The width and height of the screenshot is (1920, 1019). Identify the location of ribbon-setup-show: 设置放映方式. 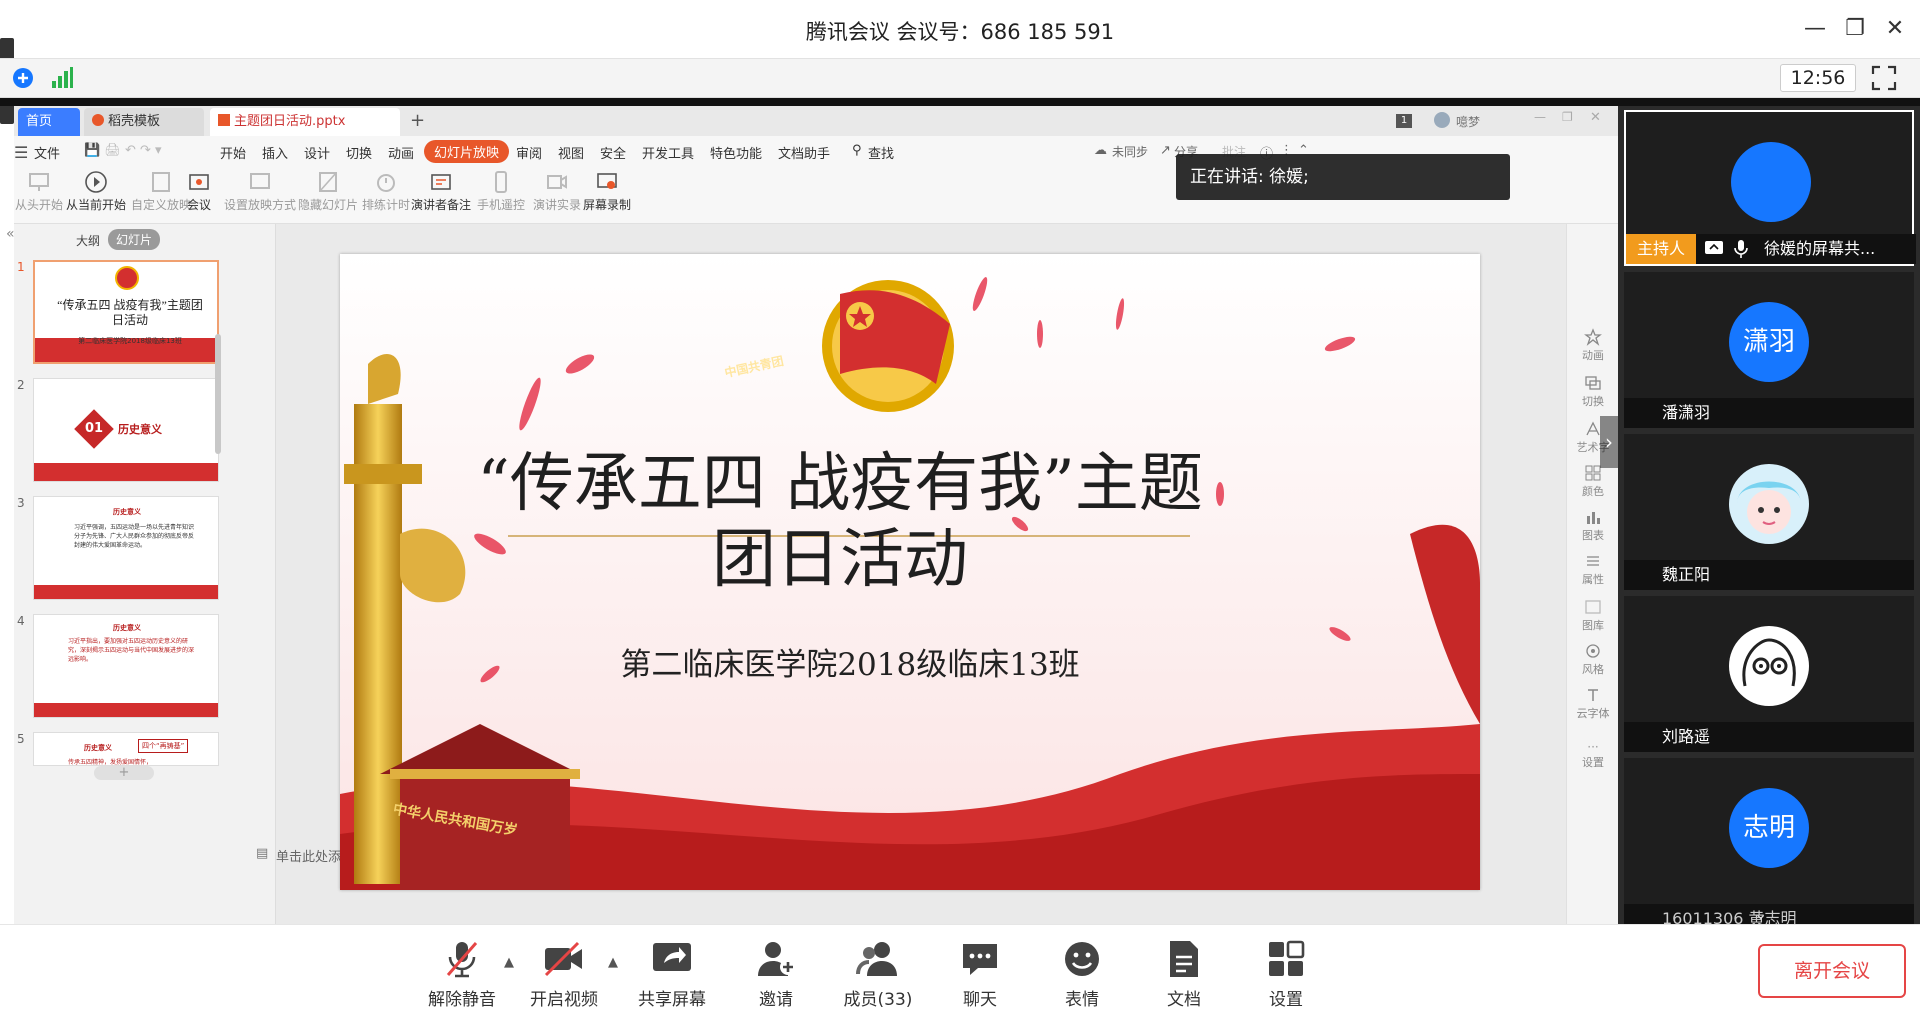
(260, 191).